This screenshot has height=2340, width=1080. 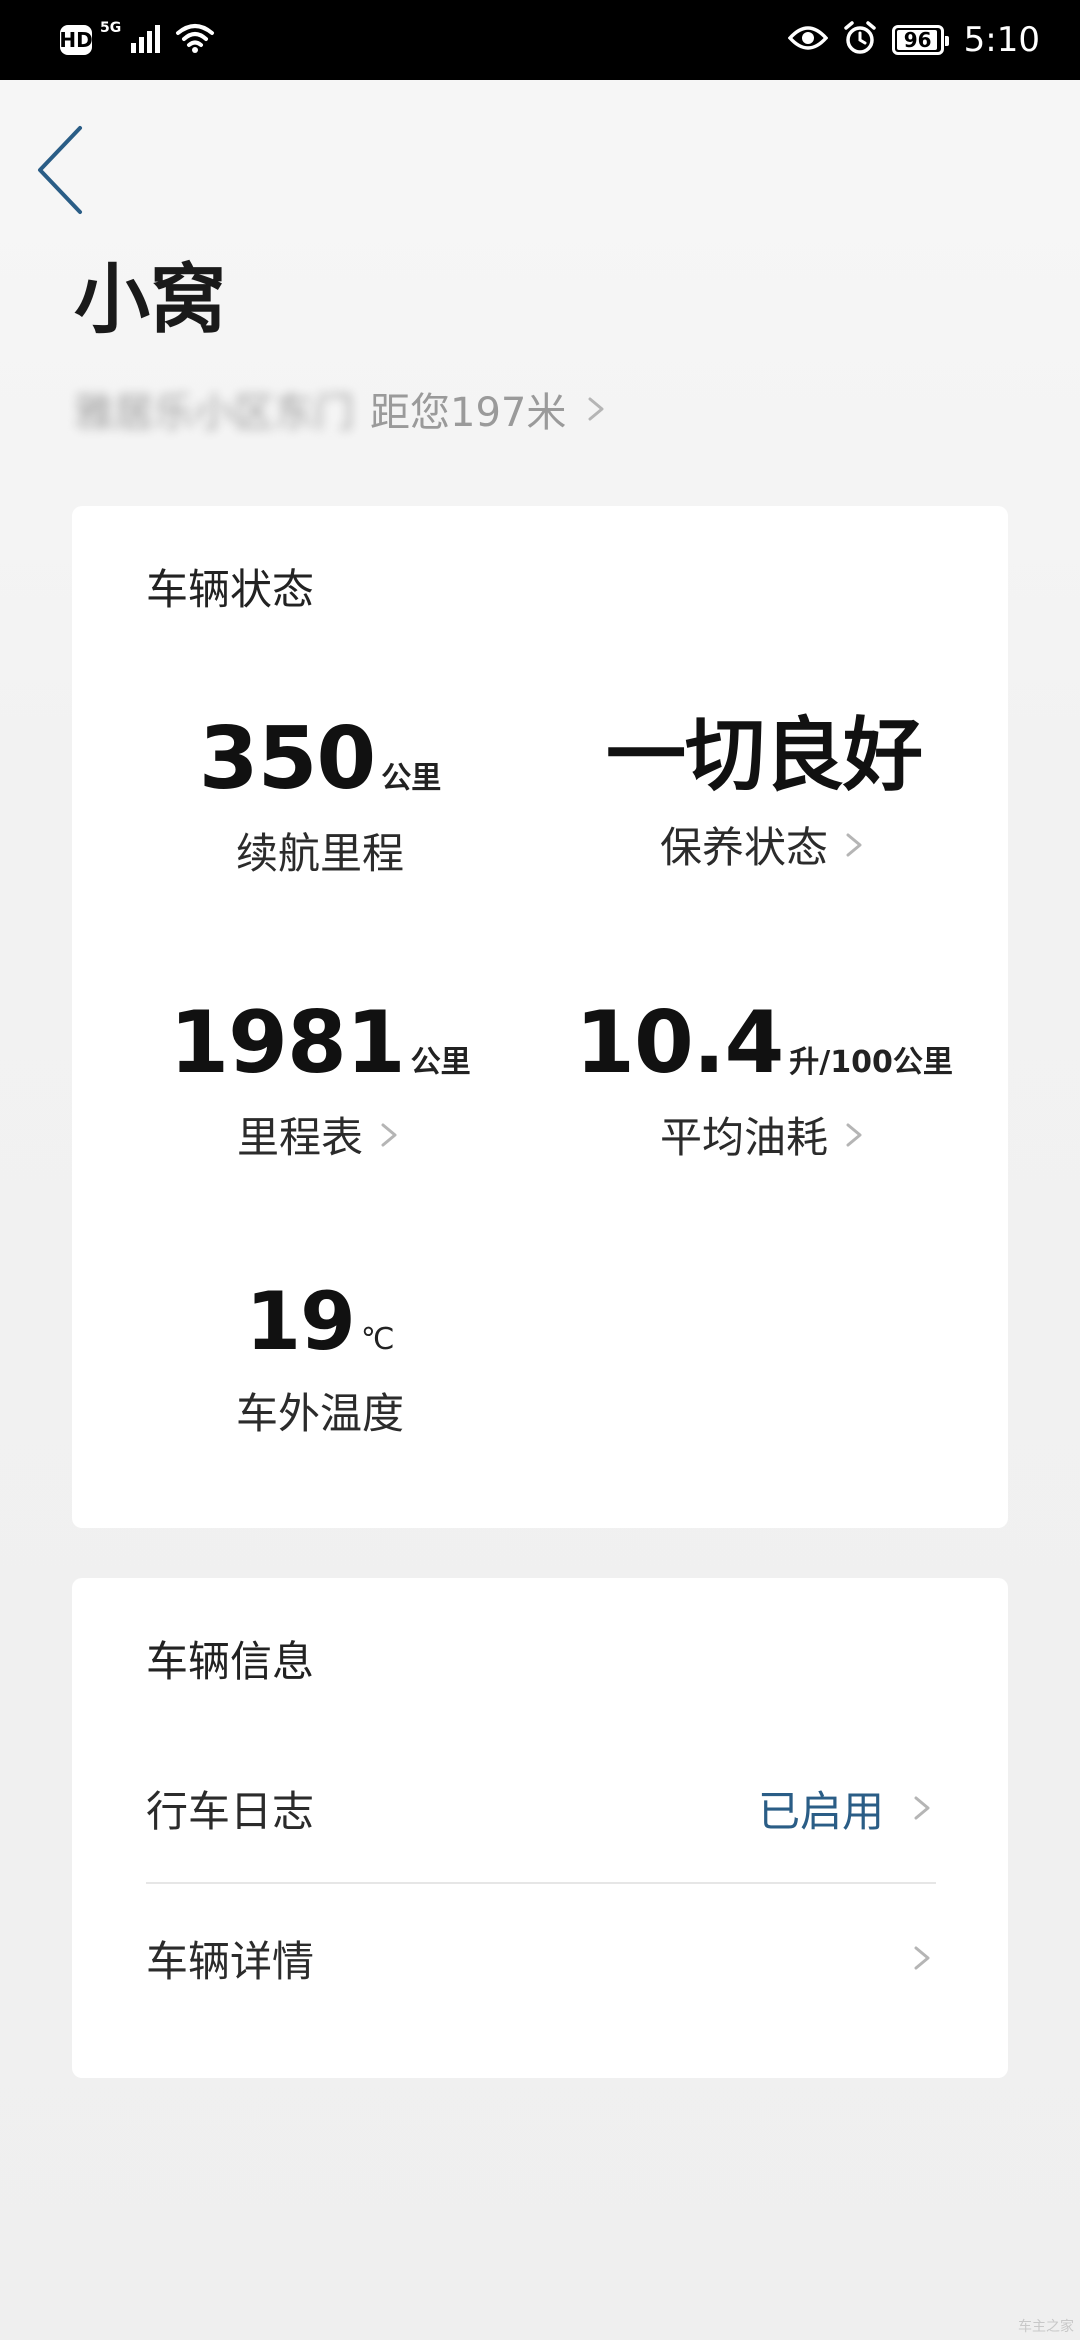 I want to click on eye-icon, so click(x=807, y=40).